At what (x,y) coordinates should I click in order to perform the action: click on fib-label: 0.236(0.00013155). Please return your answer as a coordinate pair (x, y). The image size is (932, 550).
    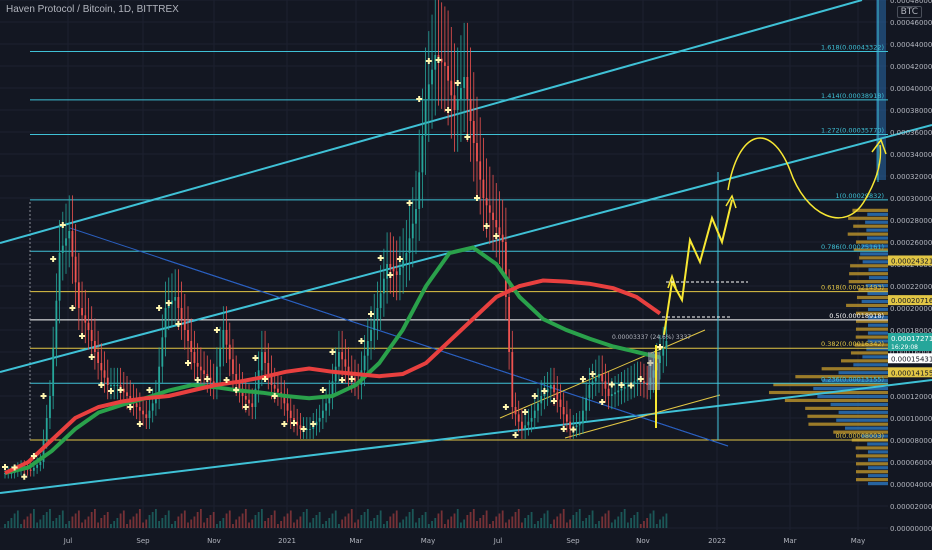
    Looking at the image, I should click on (852, 379).